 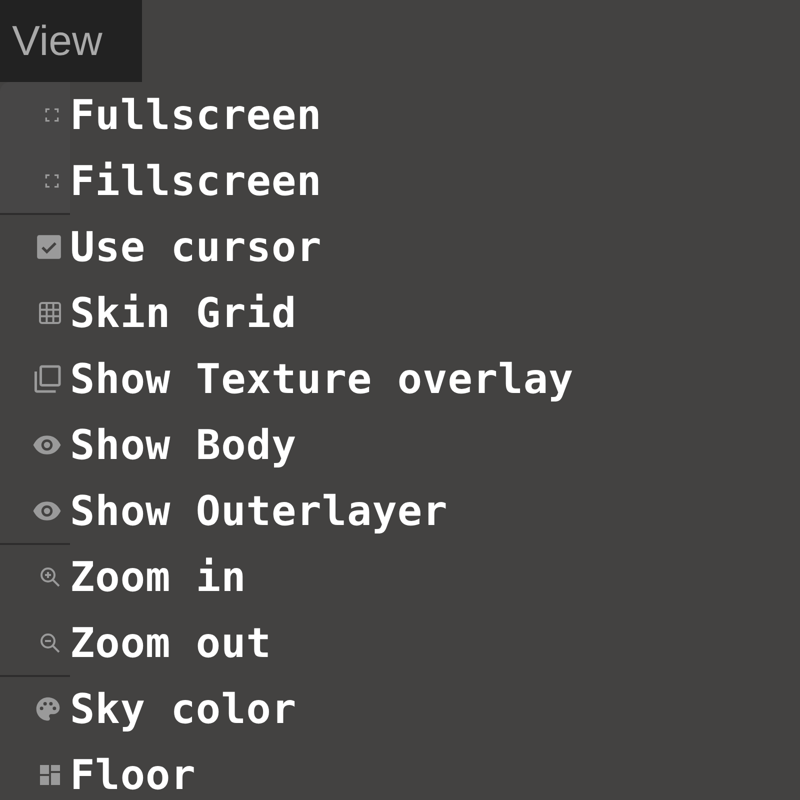 What do you see at coordinates (49, 247) in the screenshot?
I see `checkbox` at bounding box center [49, 247].